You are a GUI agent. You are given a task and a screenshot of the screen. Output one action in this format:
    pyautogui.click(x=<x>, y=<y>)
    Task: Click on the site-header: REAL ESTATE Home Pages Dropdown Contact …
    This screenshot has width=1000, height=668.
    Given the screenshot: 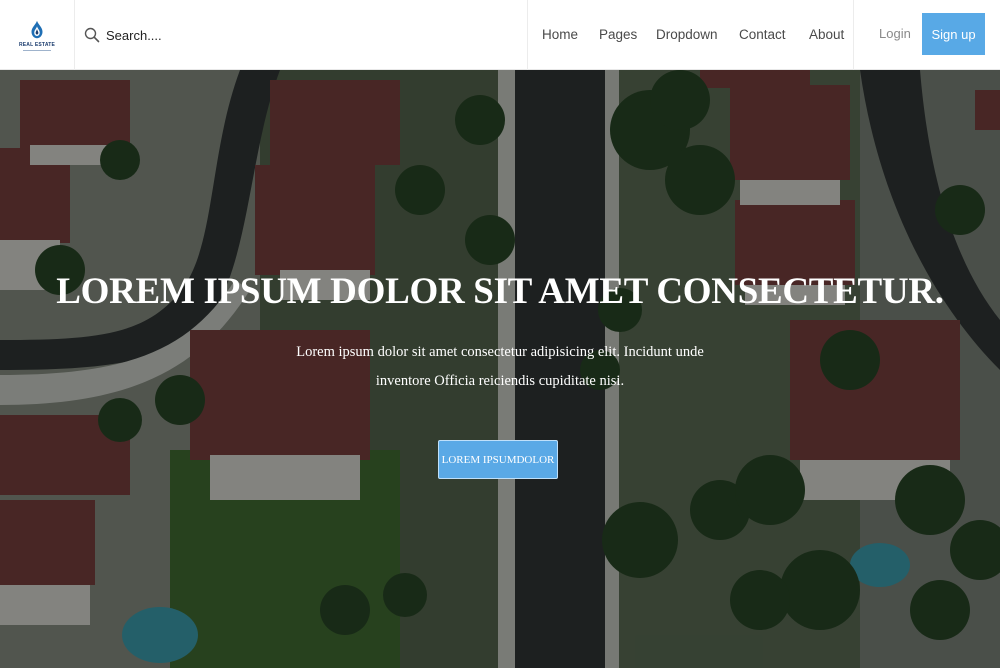 What is the action you would take?
    pyautogui.click(x=500, y=35)
    